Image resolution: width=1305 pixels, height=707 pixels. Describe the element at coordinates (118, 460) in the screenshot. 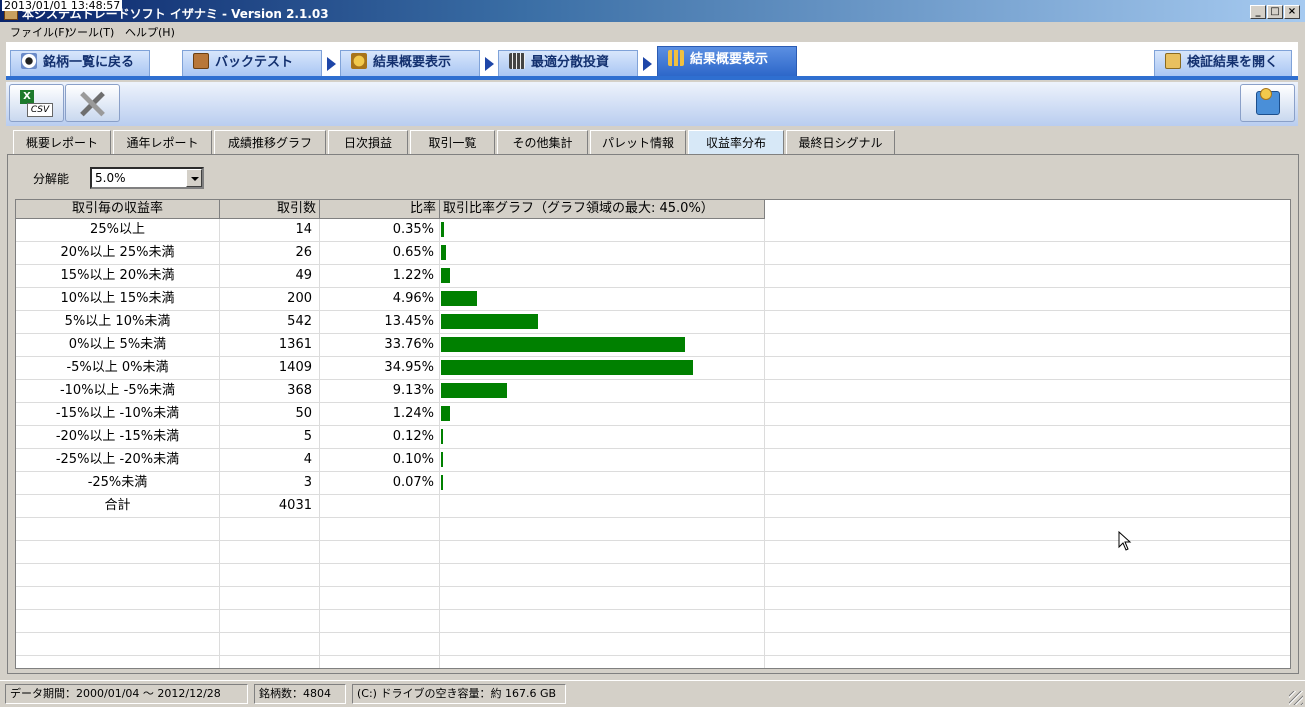

I see `cell-return-range: -25%以上 -20%未満` at that location.